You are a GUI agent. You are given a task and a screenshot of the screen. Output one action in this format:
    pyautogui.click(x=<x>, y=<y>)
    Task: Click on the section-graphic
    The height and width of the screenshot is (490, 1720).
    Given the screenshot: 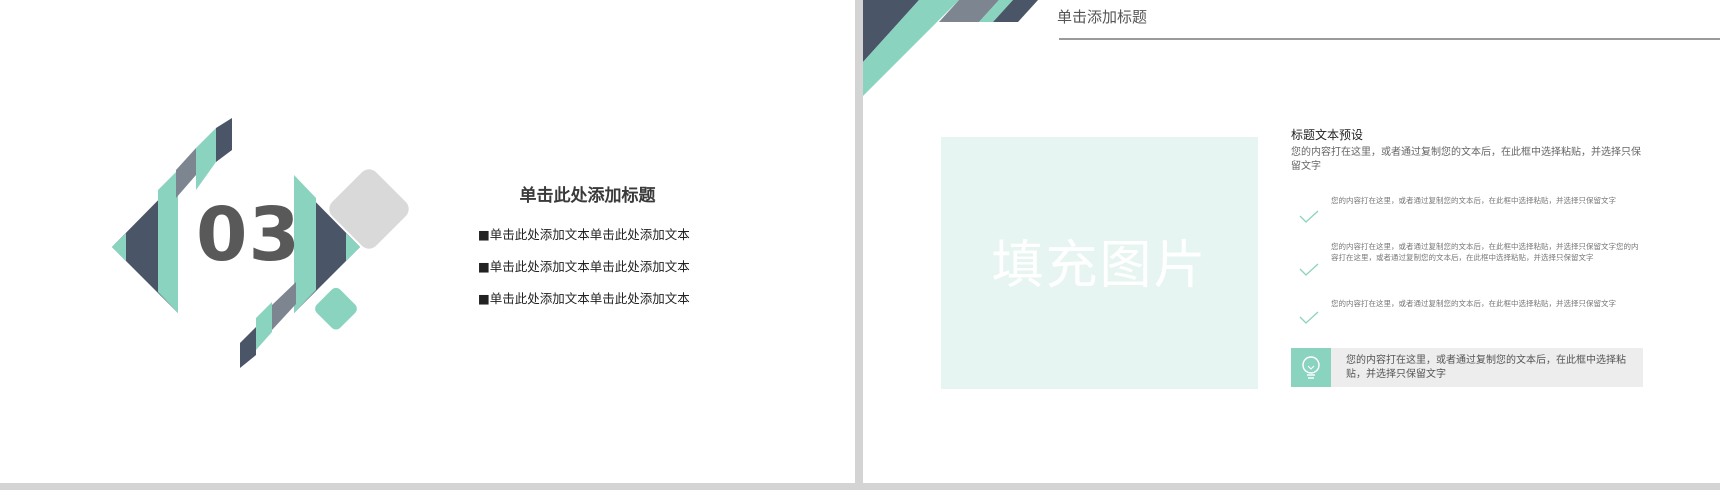 What is the action you would take?
    pyautogui.click(x=260, y=243)
    